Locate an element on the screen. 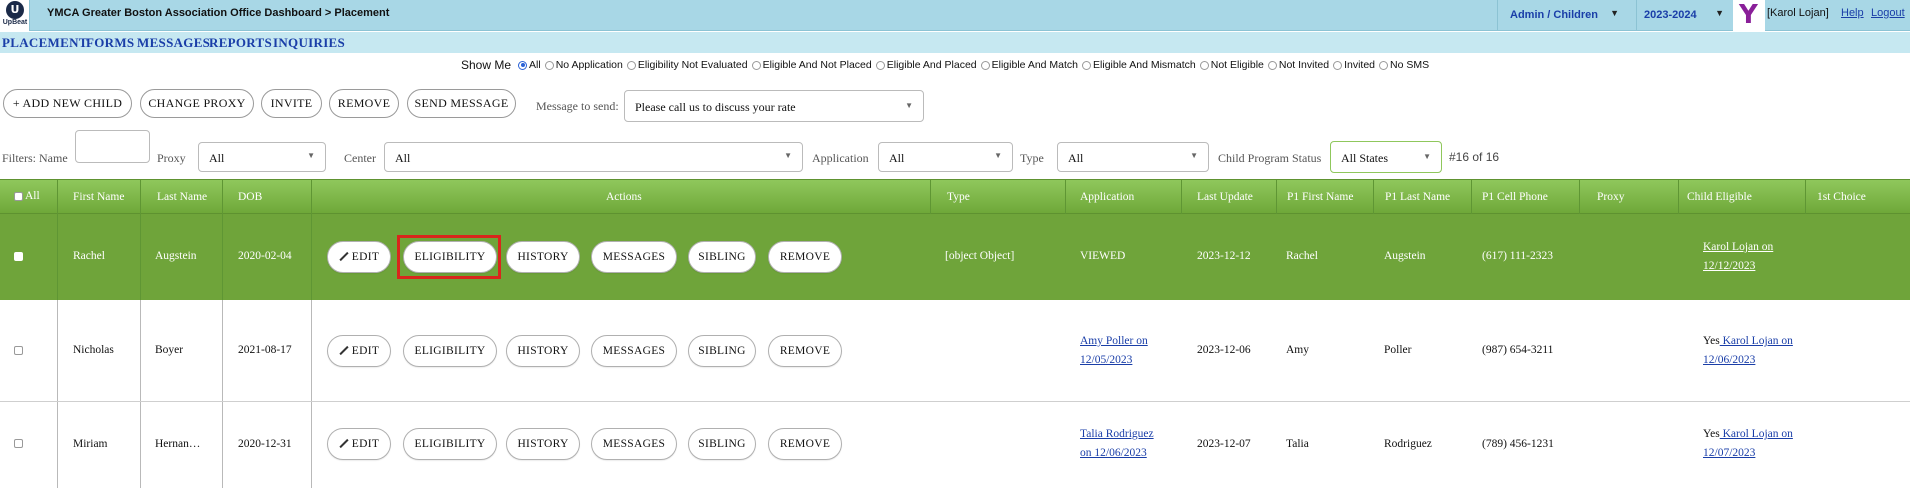  cell-last-update: 2023-12-12 is located at coordinates (1224, 256).